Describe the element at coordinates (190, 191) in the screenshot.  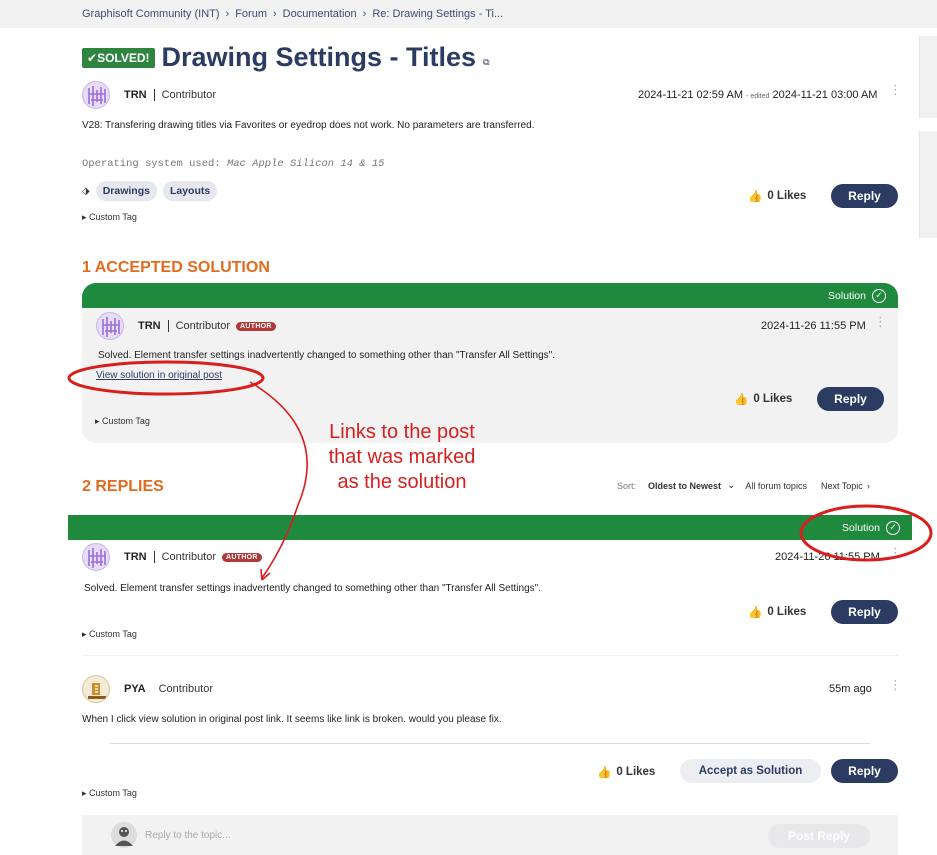
I see `tag-layouts: Layouts` at that location.